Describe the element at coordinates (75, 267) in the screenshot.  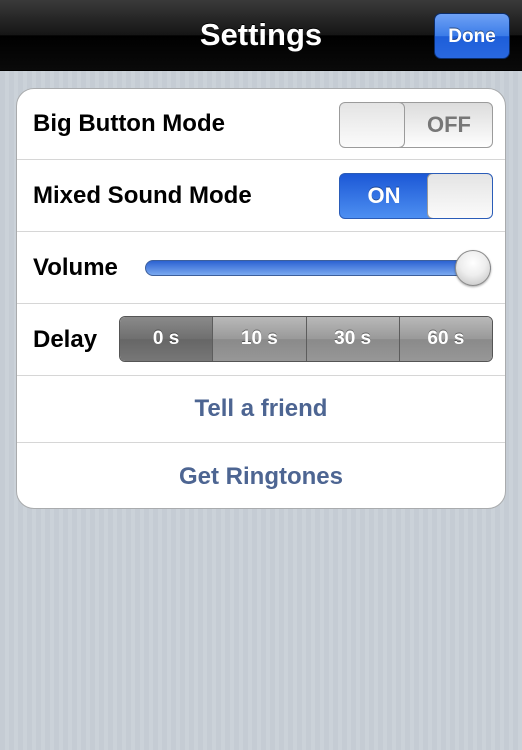
I see `volume-label: Volume` at that location.